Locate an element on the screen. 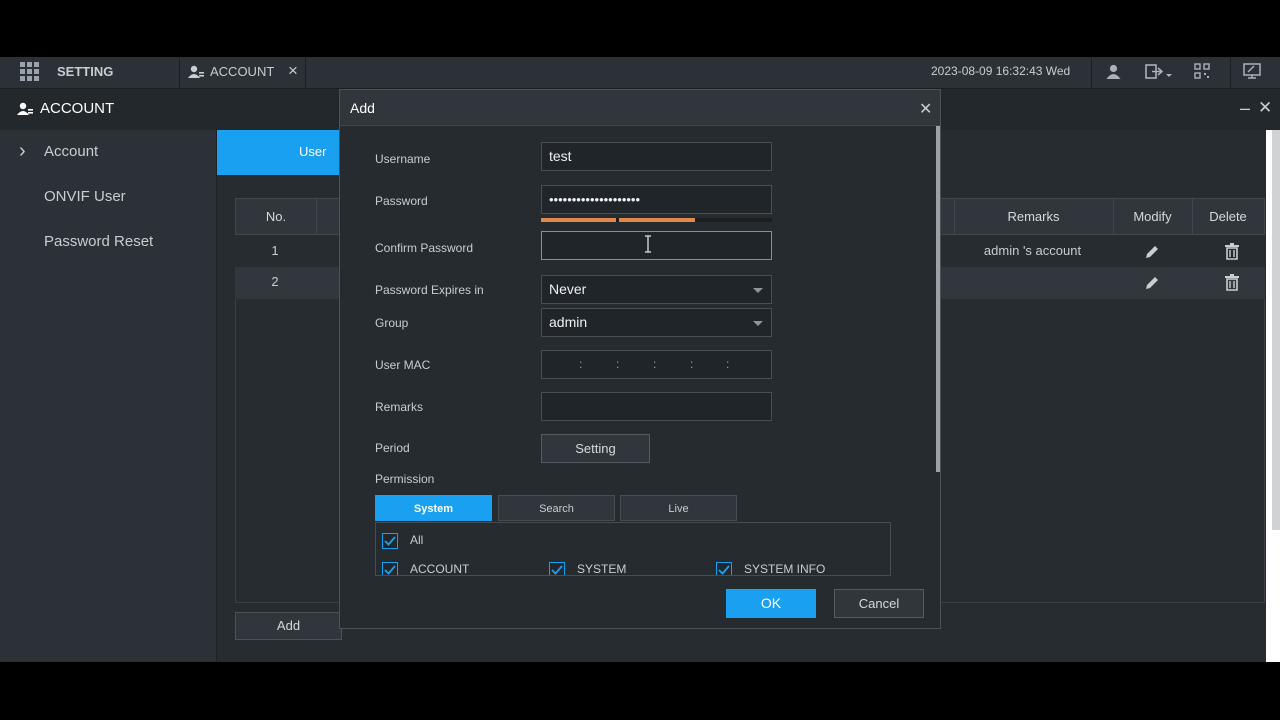 The width and height of the screenshot is (1280, 720). page-scrollbar-thumb is located at coordinates (1276, 330).